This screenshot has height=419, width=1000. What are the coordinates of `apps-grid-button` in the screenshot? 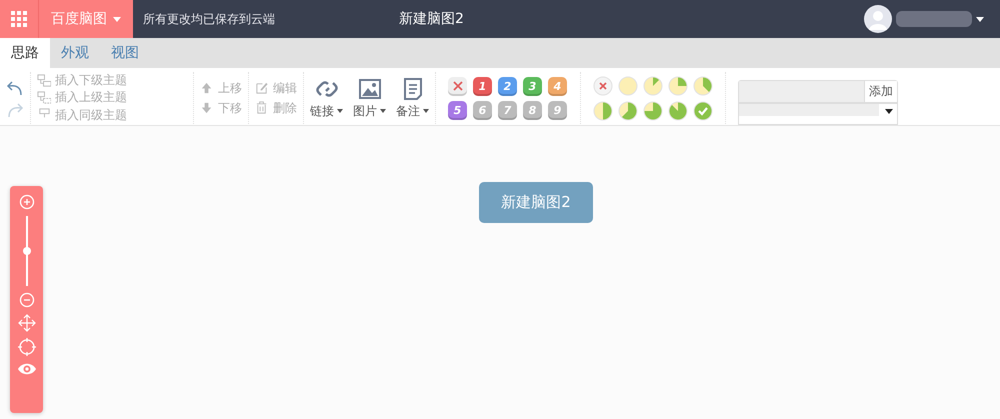 It's located at (19, 19).